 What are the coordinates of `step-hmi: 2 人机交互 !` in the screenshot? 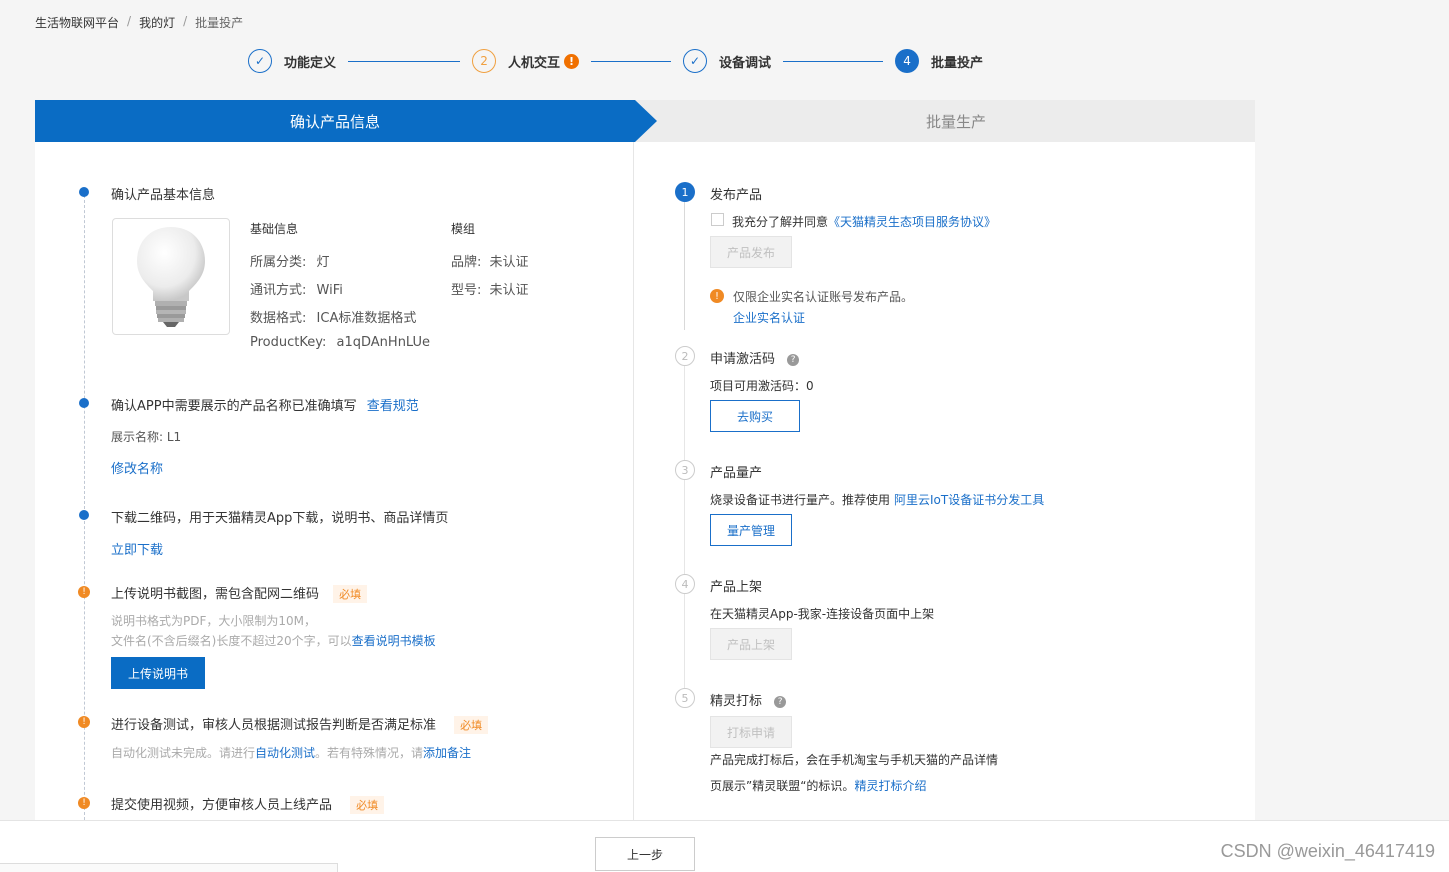 It's located at (526, 61).